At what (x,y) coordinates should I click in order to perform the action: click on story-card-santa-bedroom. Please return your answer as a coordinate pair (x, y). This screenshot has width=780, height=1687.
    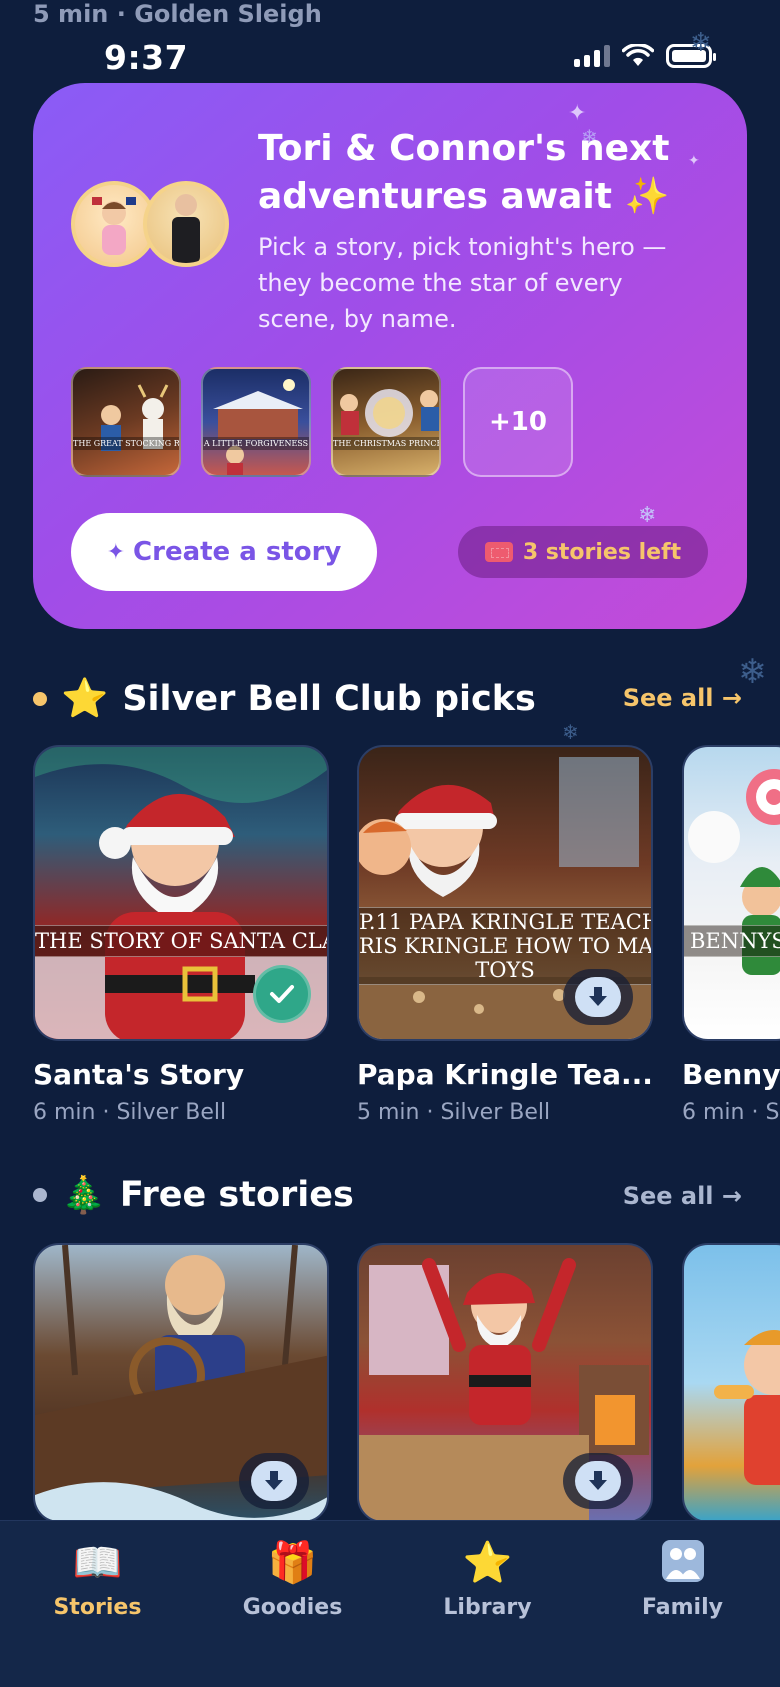
    Looking at the image, I should click on (505, 1383).